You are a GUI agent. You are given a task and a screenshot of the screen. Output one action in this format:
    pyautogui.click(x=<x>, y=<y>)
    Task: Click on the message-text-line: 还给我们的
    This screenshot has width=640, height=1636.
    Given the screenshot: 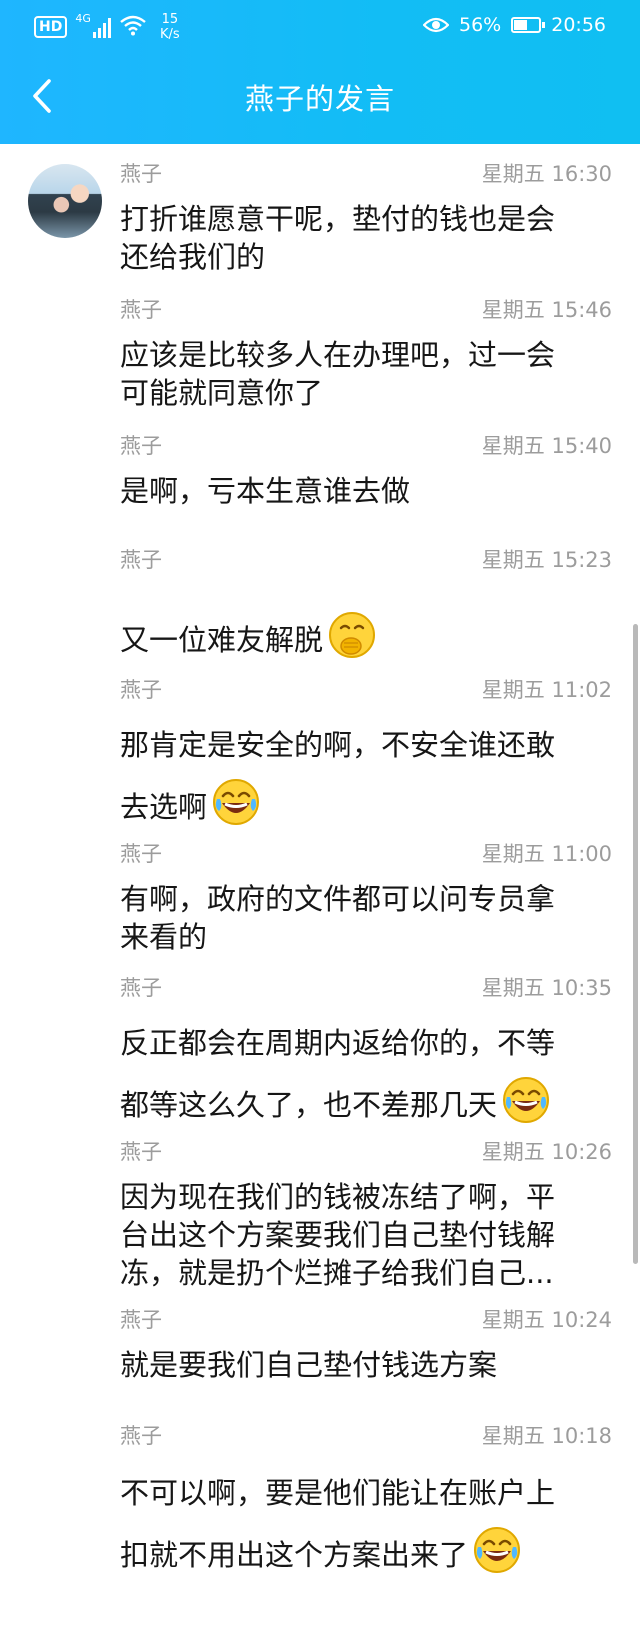 What is the action you would take?
    pyautogui.click(x=367, y=257)
    